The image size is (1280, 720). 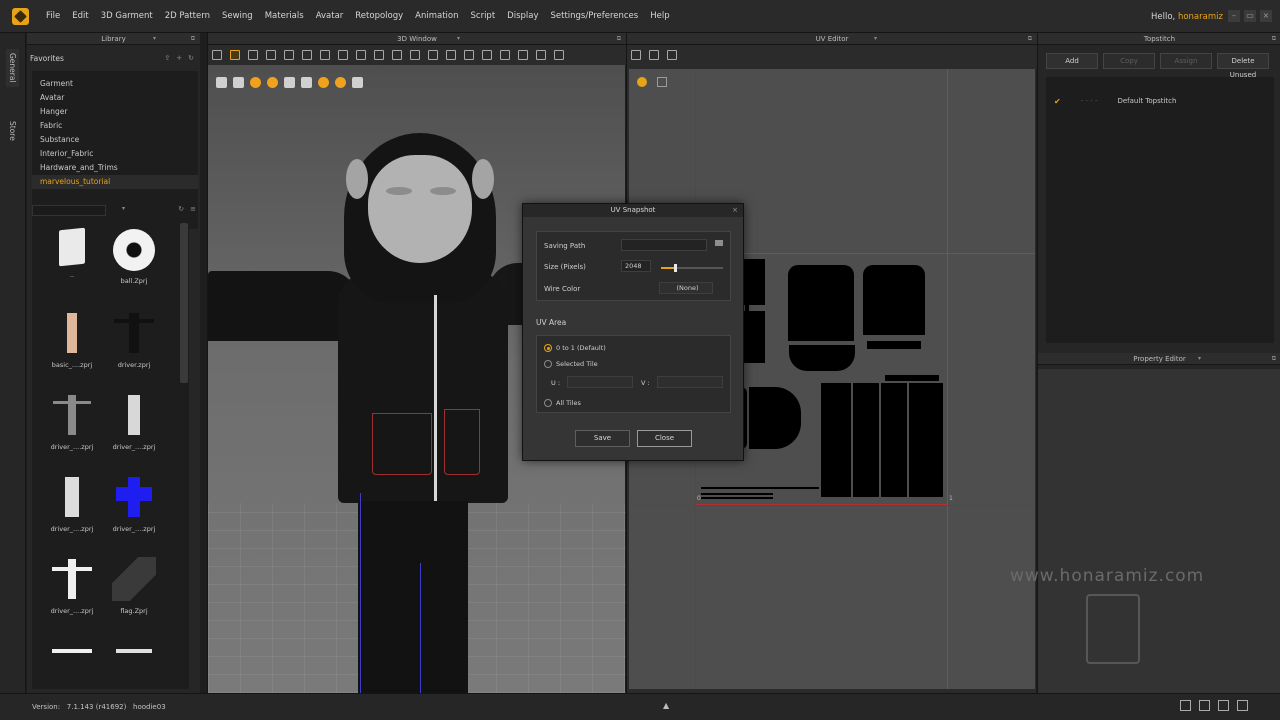 I want to click on username: honaramiz, so click(x=1200, y=17).